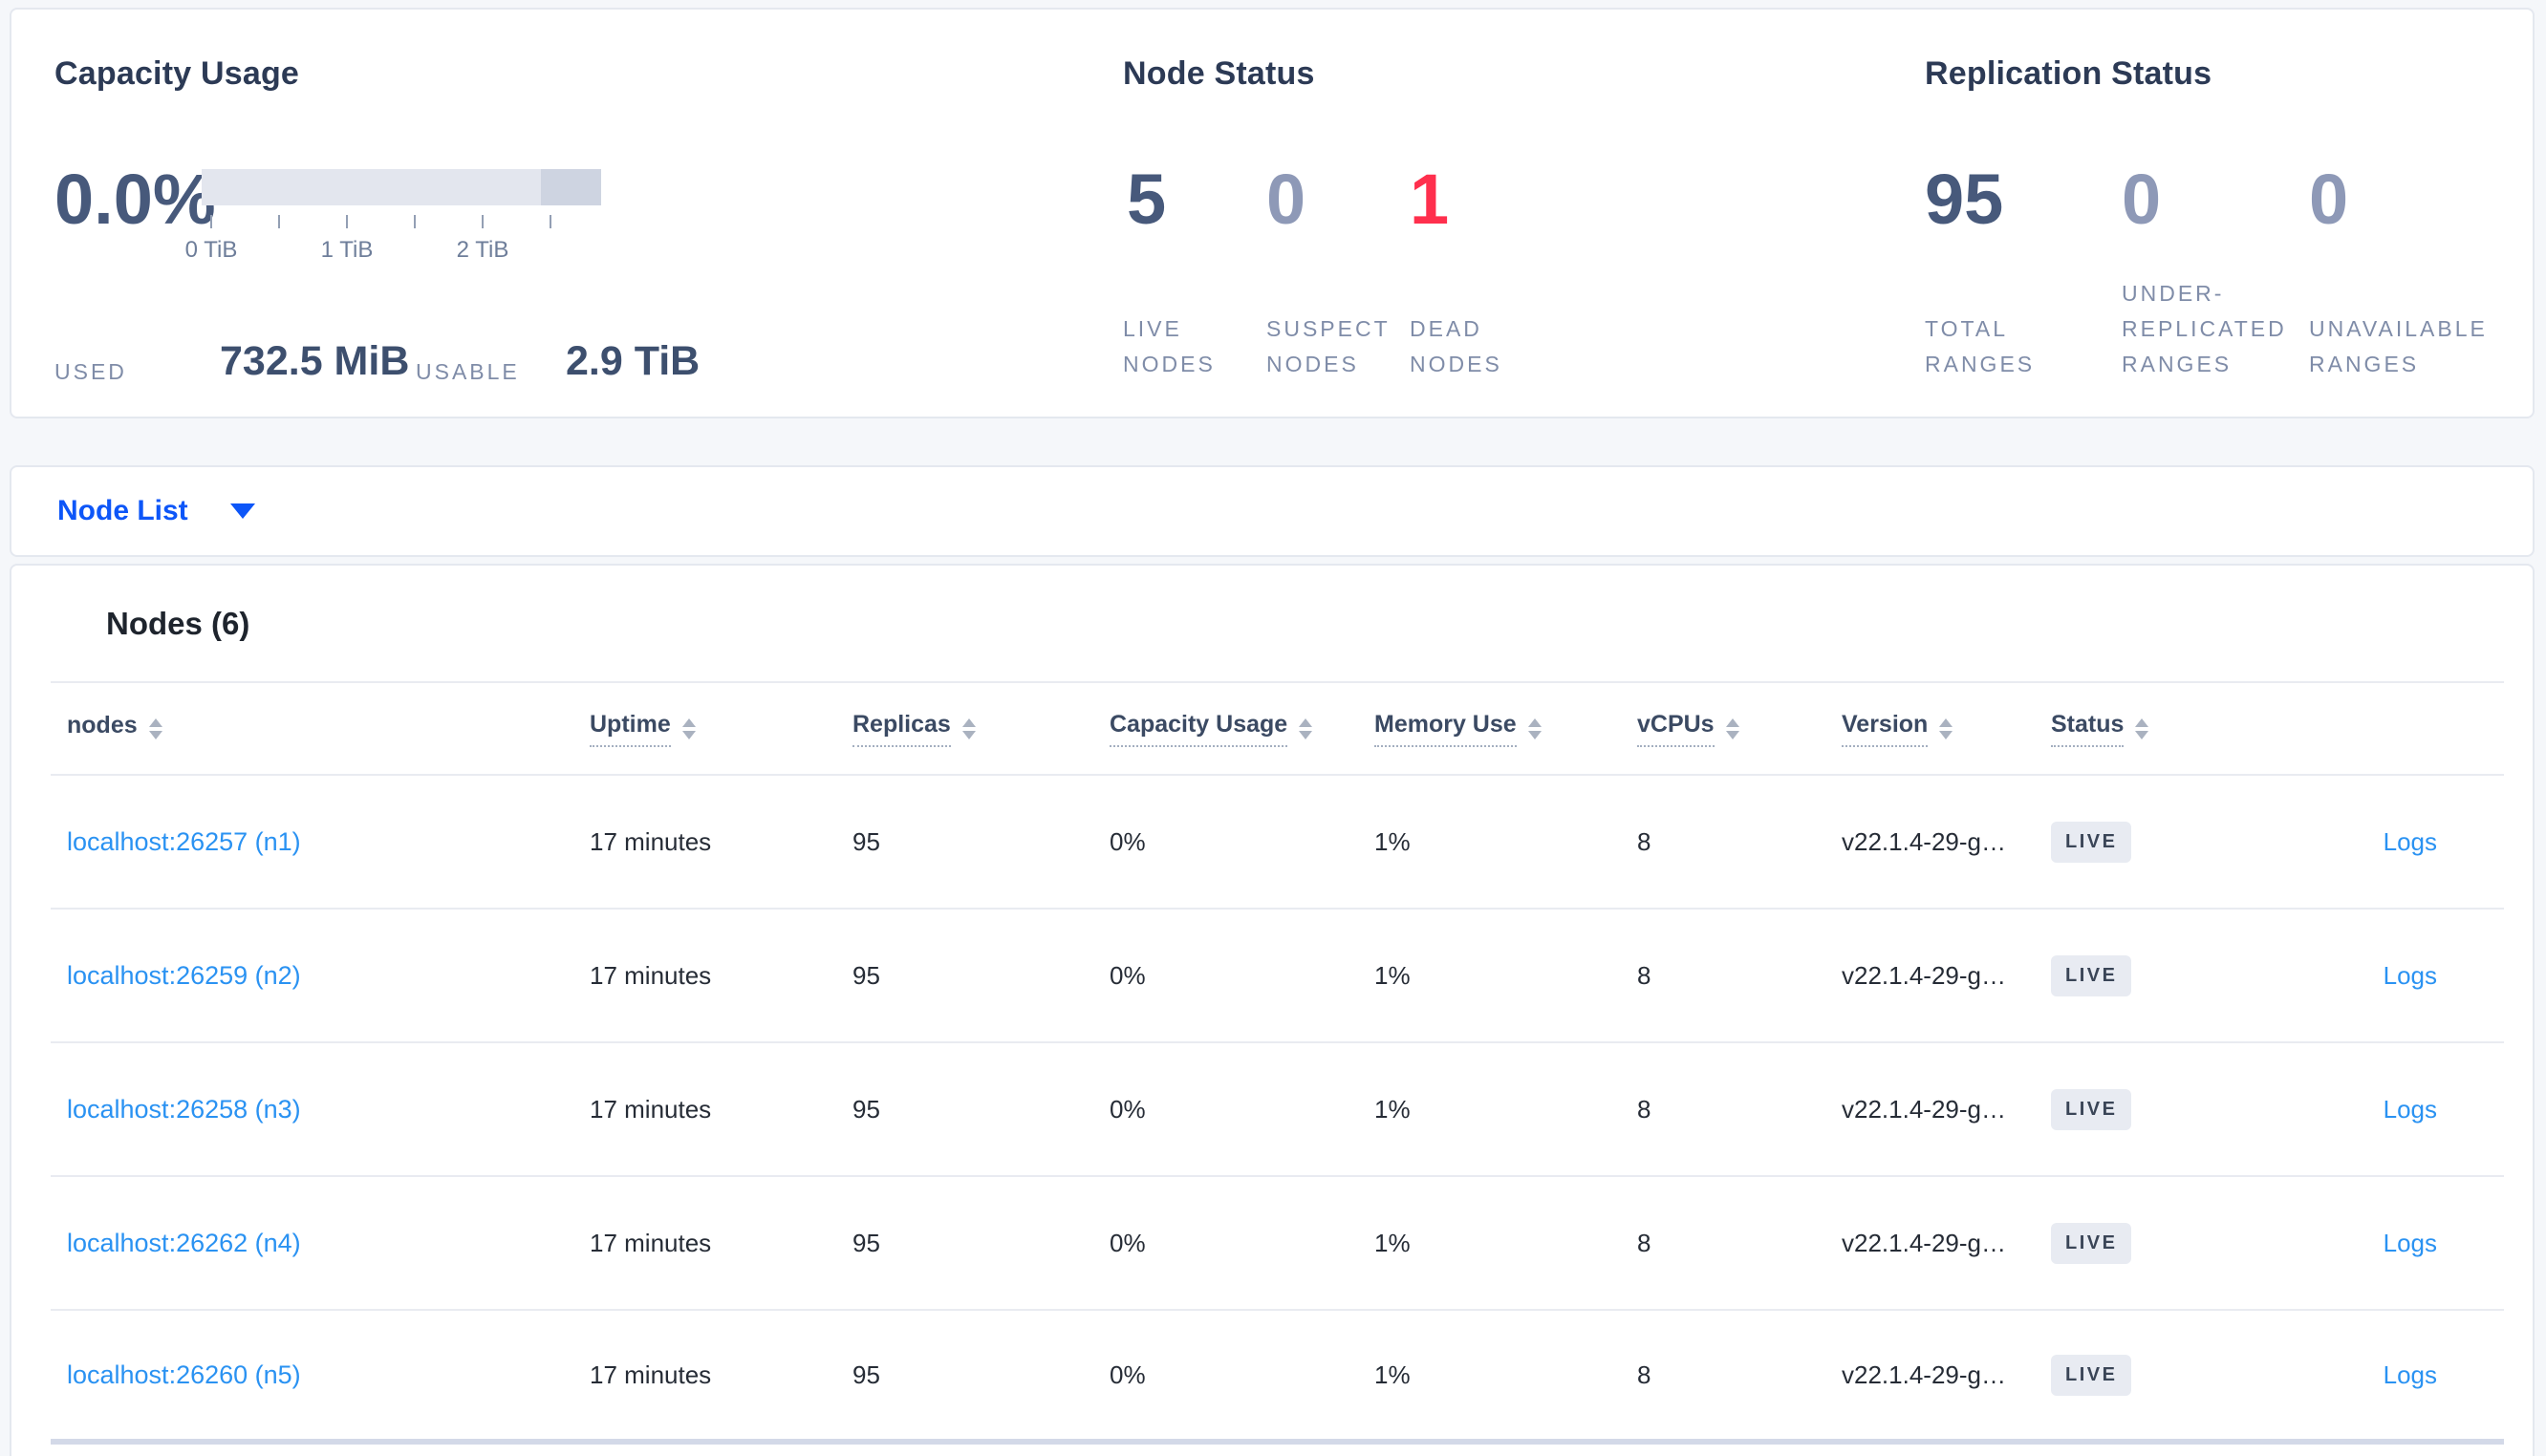 This screenshot has height=1456, width=2546. Describe the element at coordinates (468, 372) in the screenshot. I see `usable-label: USABLE` at that location.